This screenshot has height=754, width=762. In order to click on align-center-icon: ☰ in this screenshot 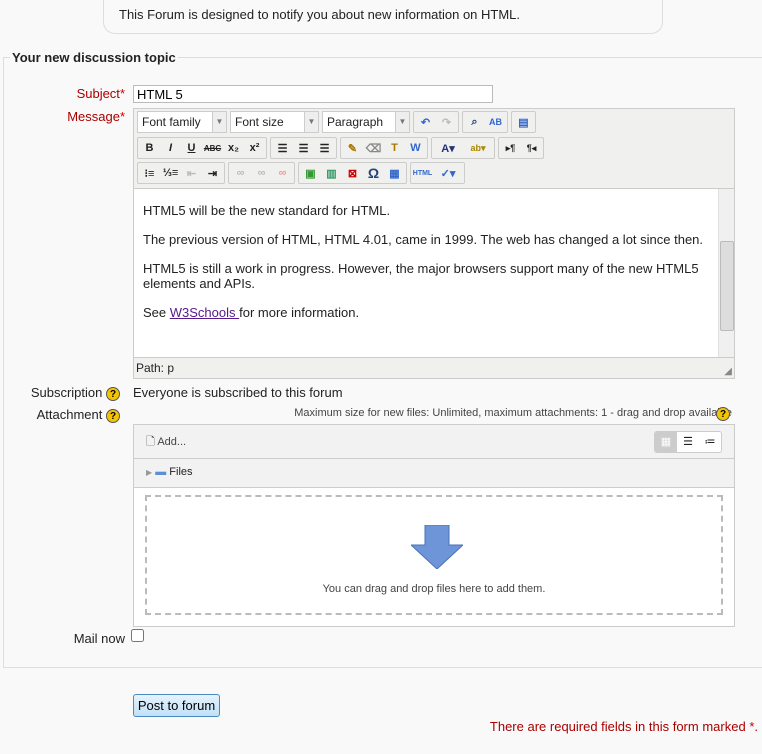, I will do `click(303, 148)`.